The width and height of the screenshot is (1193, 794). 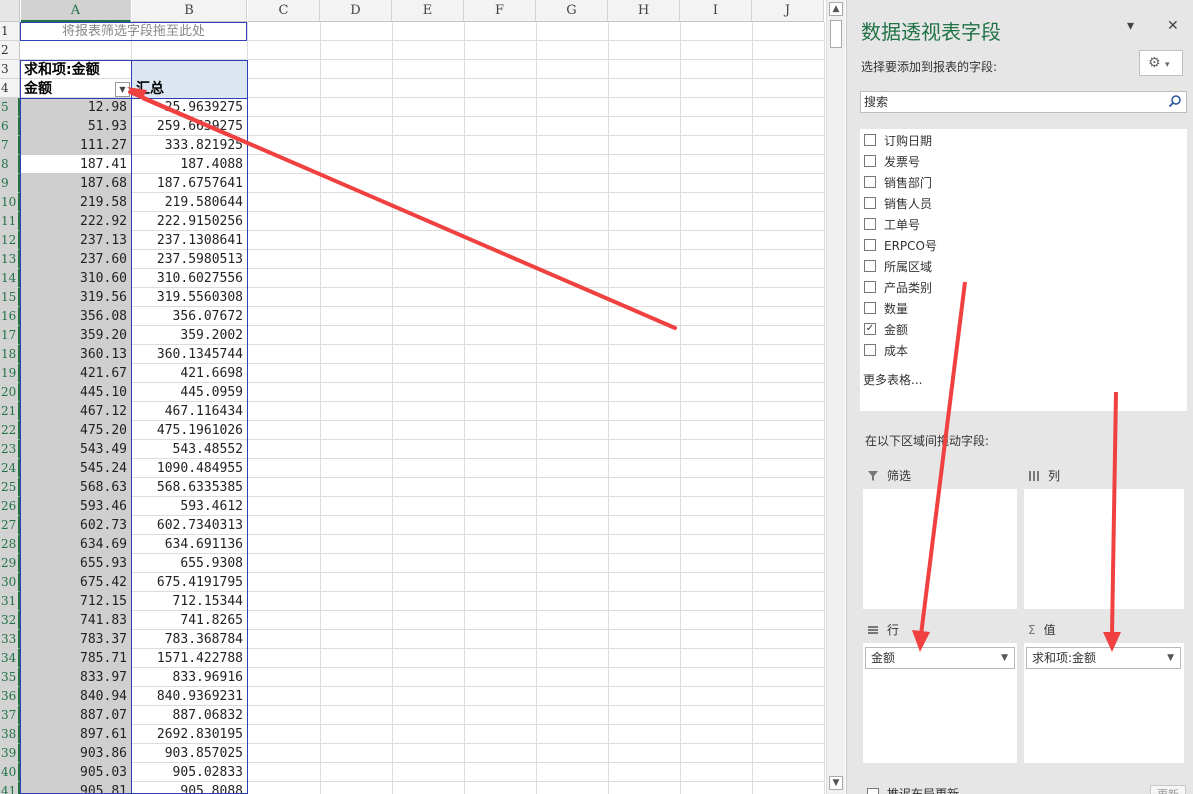 I want to click on field-item: ERPCO号, so click(x=900, y=245).